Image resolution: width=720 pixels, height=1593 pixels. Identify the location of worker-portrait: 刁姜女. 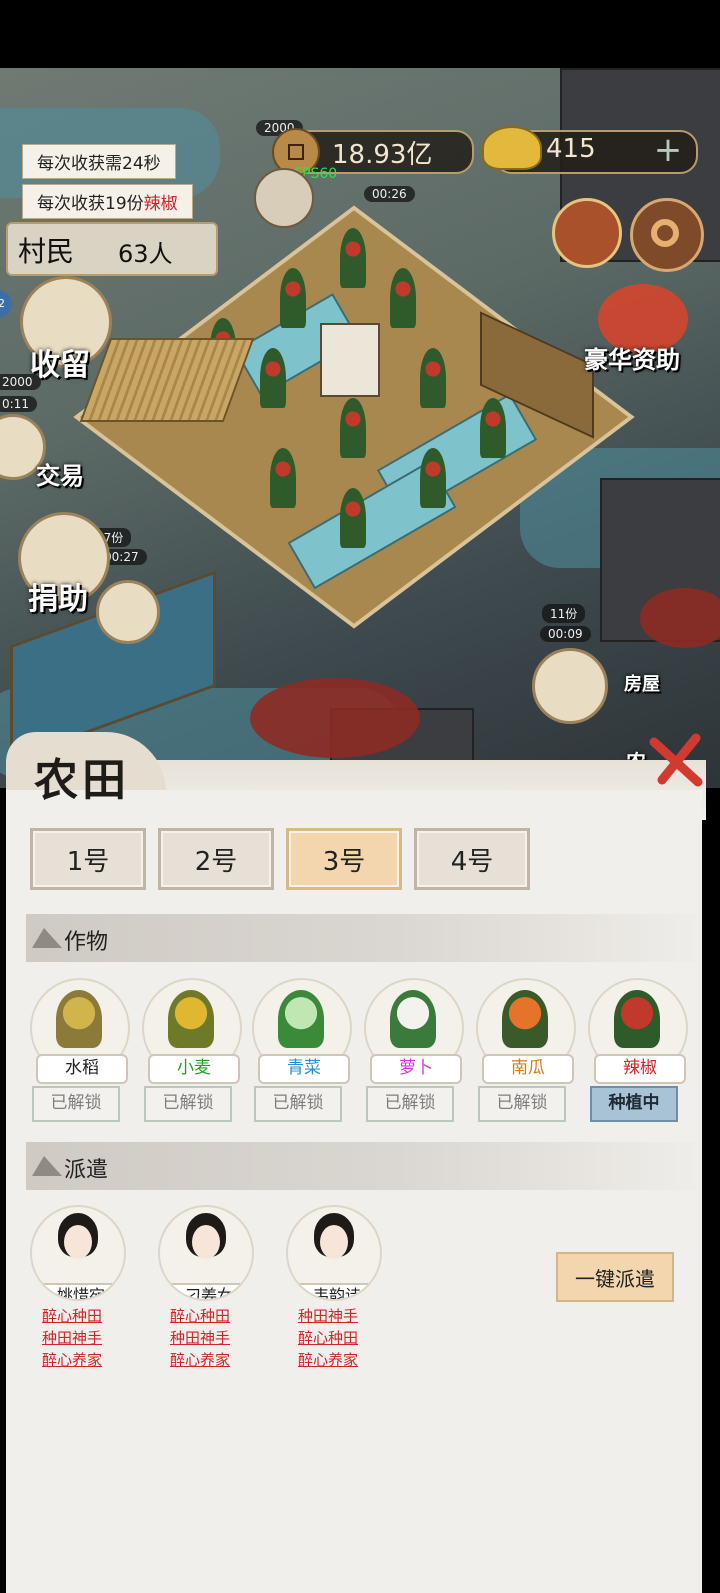
(206, 1253).